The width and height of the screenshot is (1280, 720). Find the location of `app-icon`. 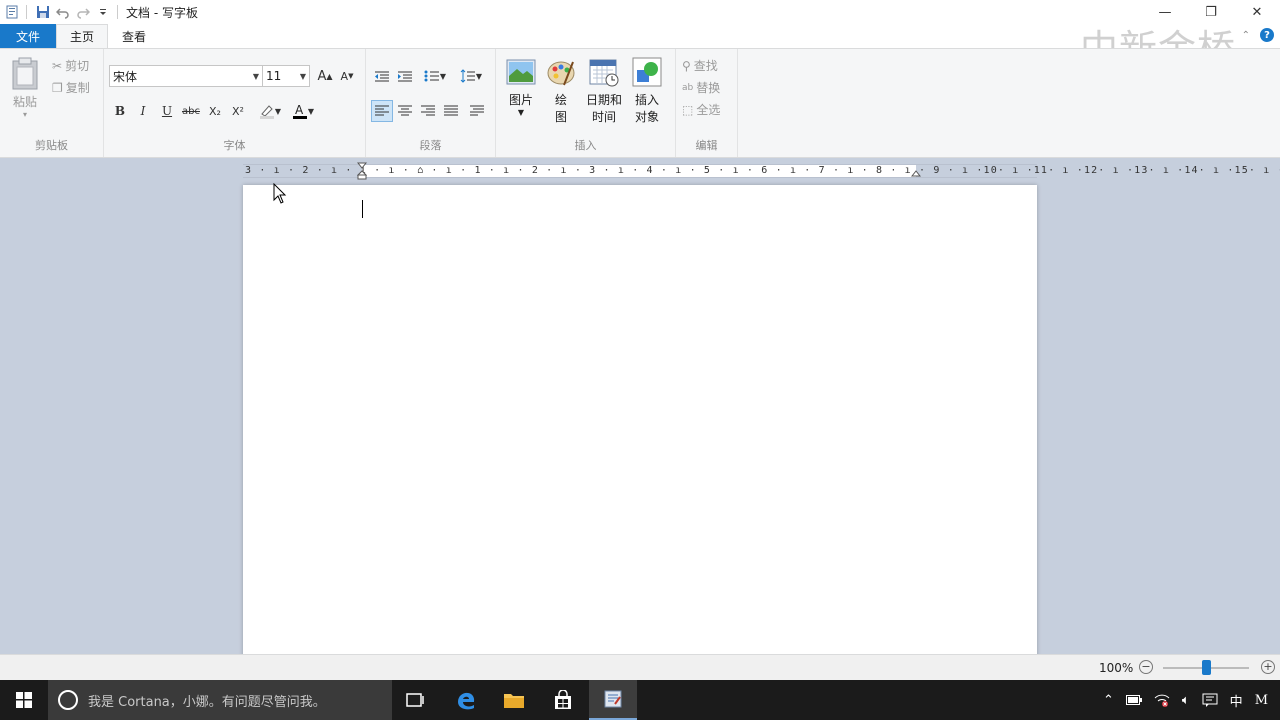

app-icon is located at coordinates (12, 12).